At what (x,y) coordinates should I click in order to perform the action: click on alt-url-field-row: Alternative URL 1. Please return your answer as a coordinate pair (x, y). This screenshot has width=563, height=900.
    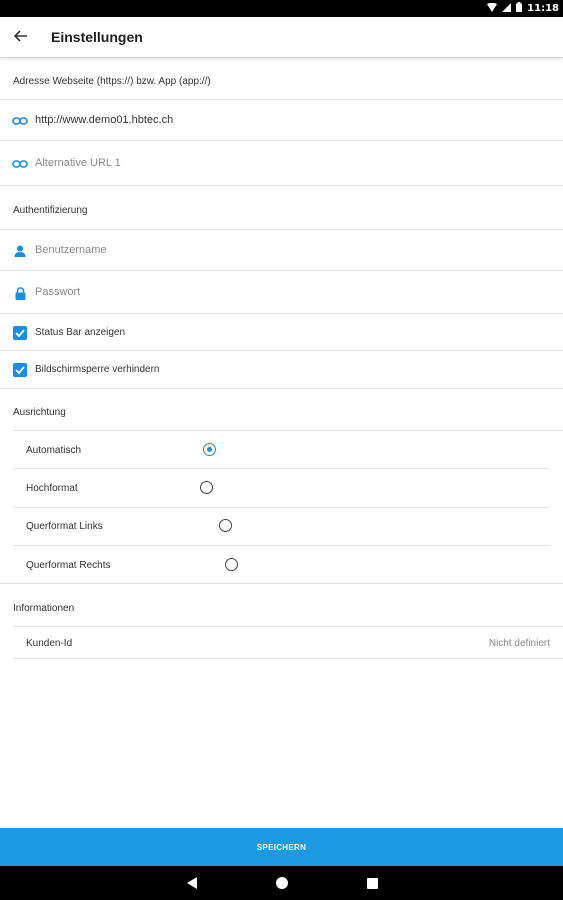
    Looking at the image, I should click on (281, 164).